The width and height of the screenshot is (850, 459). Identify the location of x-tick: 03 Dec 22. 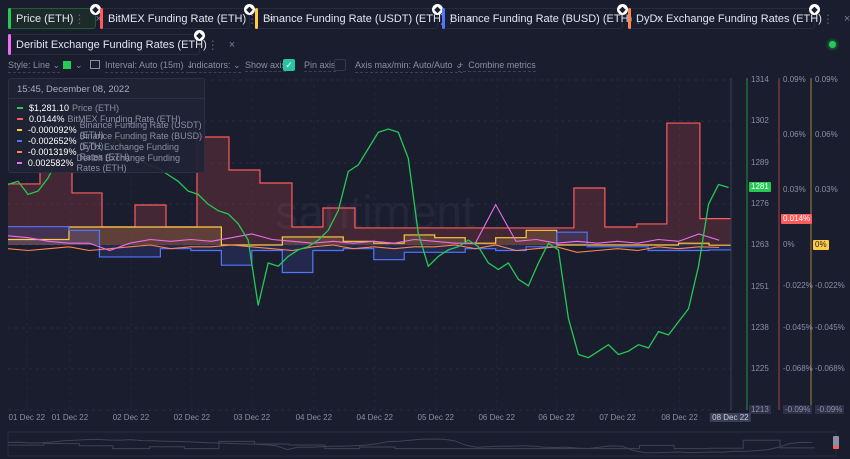
(252, 417).